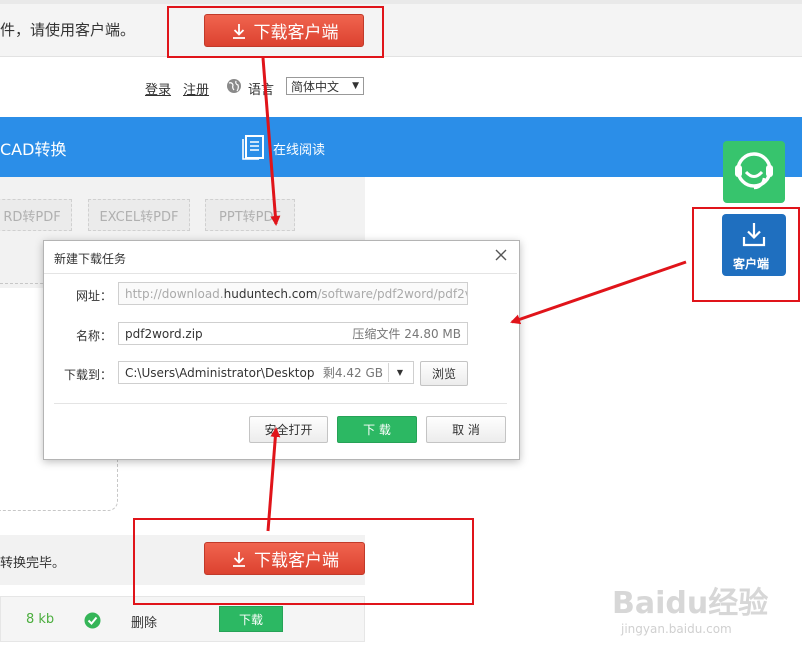 Image resolution: width=802 pixels, height=646 pixels. I want to click on nav-item-cad: CAD转换, so click(33, 148).